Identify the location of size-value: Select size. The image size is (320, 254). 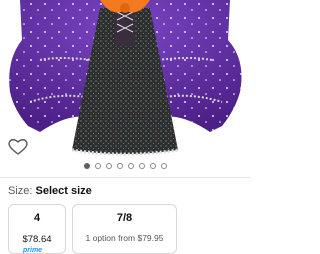
(63, 191).